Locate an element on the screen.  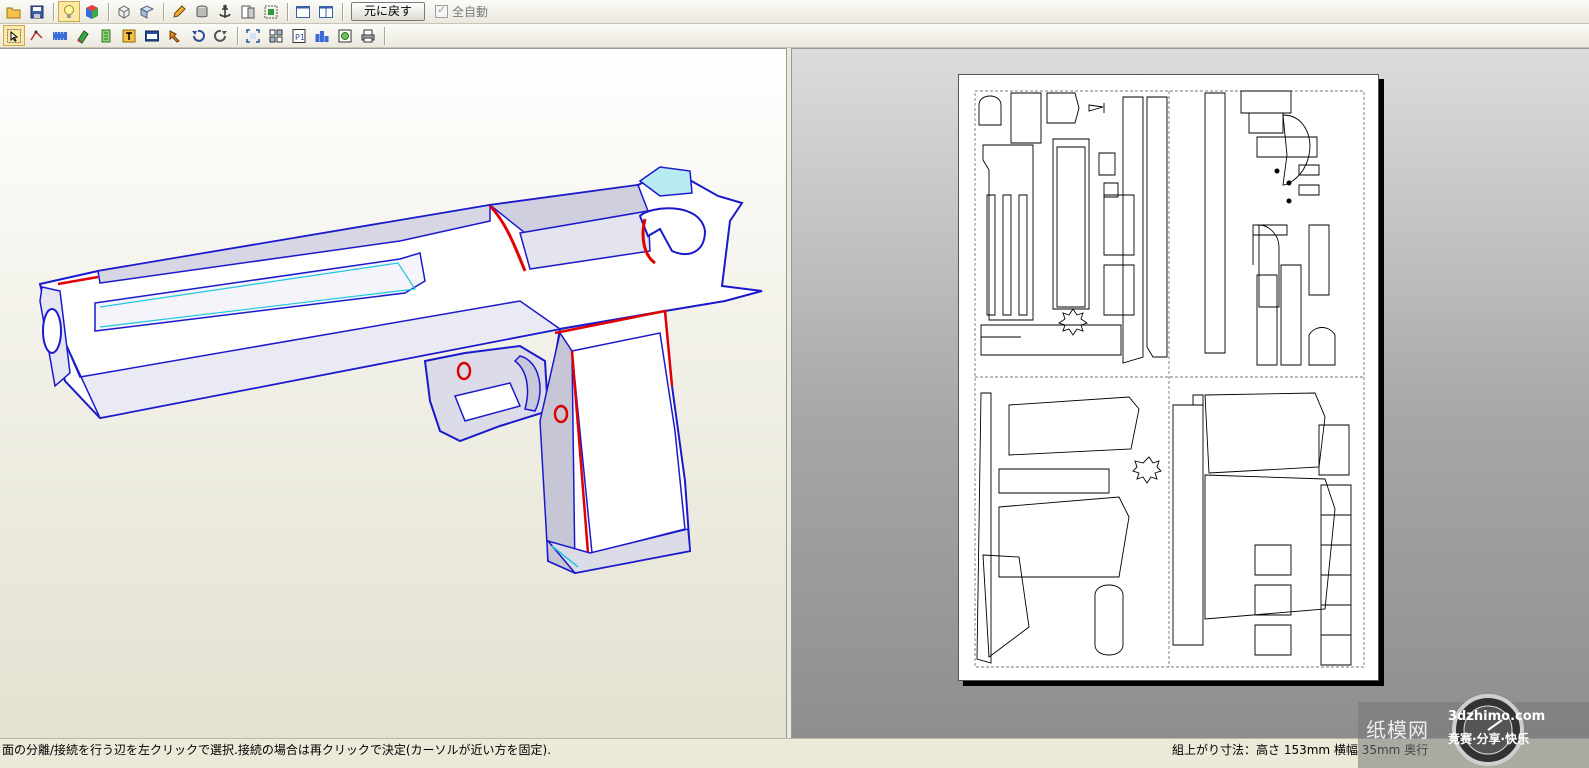
rotate-parts-icon is located at coordinates (83, 35).